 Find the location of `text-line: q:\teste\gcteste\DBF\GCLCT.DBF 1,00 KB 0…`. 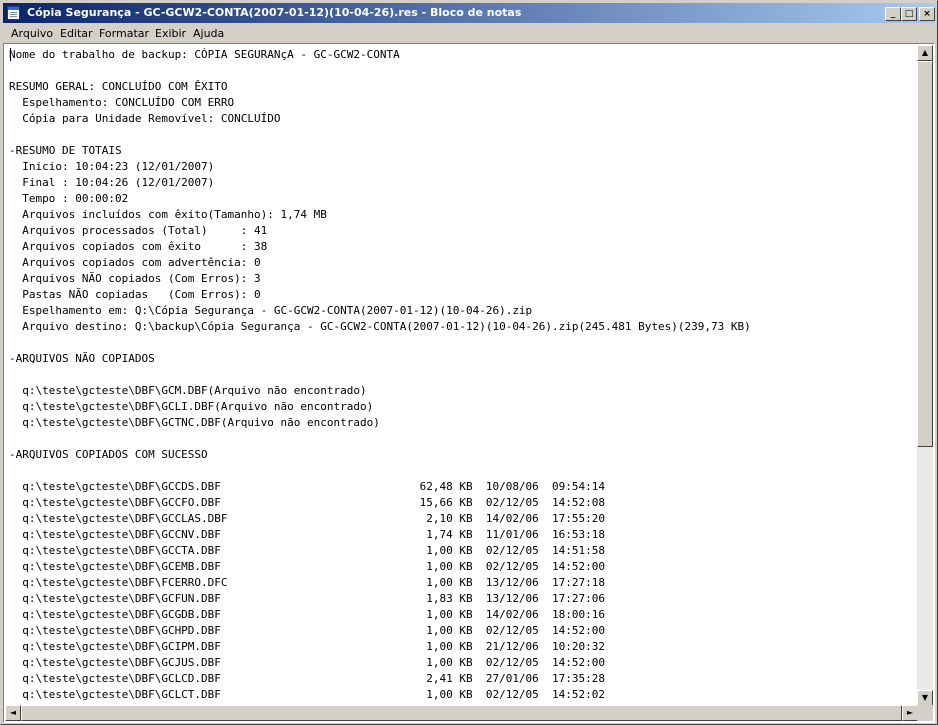

text-line: q:\teste\gcteste\DBF\GCLCT.DBF 1,00 KB 0… is located at coordinates (307, 694).